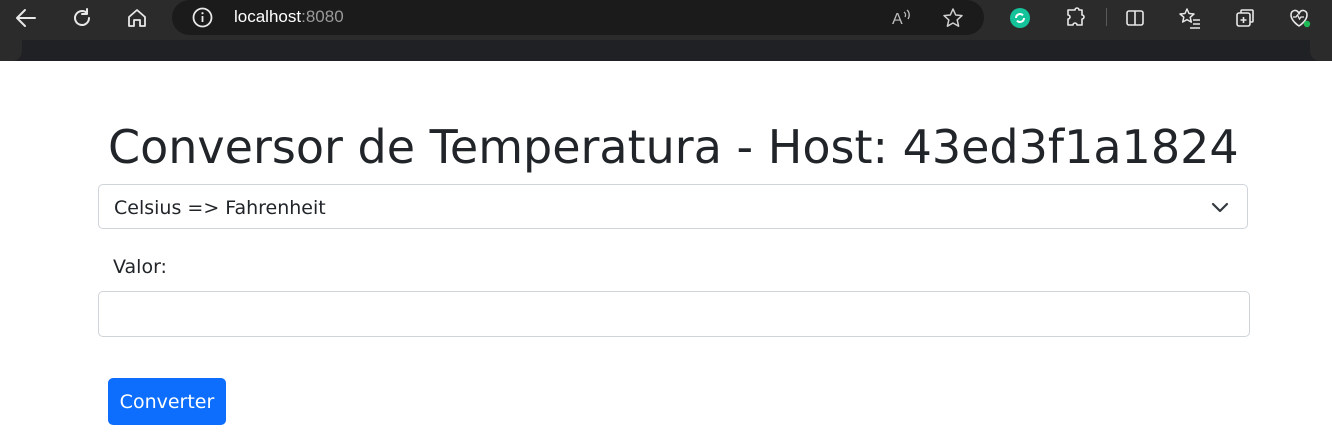 This screenshot has width=1332, height=436. I want to click on value-input, so click(674, 314).